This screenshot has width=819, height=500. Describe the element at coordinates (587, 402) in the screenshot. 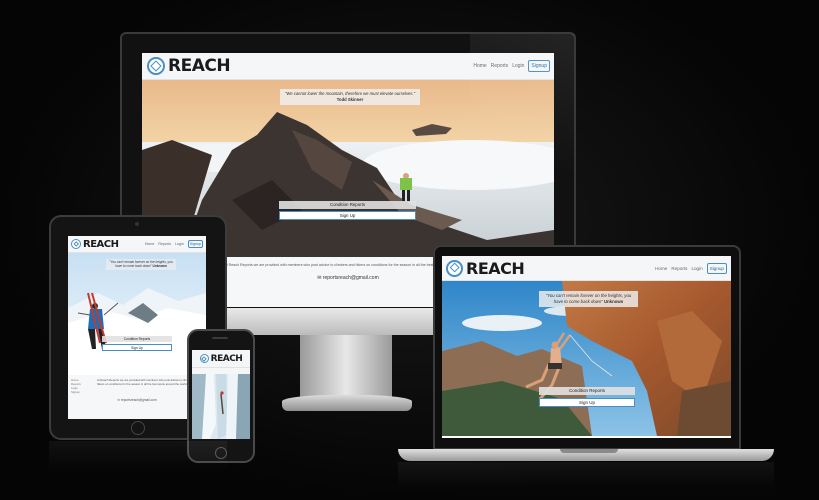

I see `laptop-signup-button: Sign Up` at that location.